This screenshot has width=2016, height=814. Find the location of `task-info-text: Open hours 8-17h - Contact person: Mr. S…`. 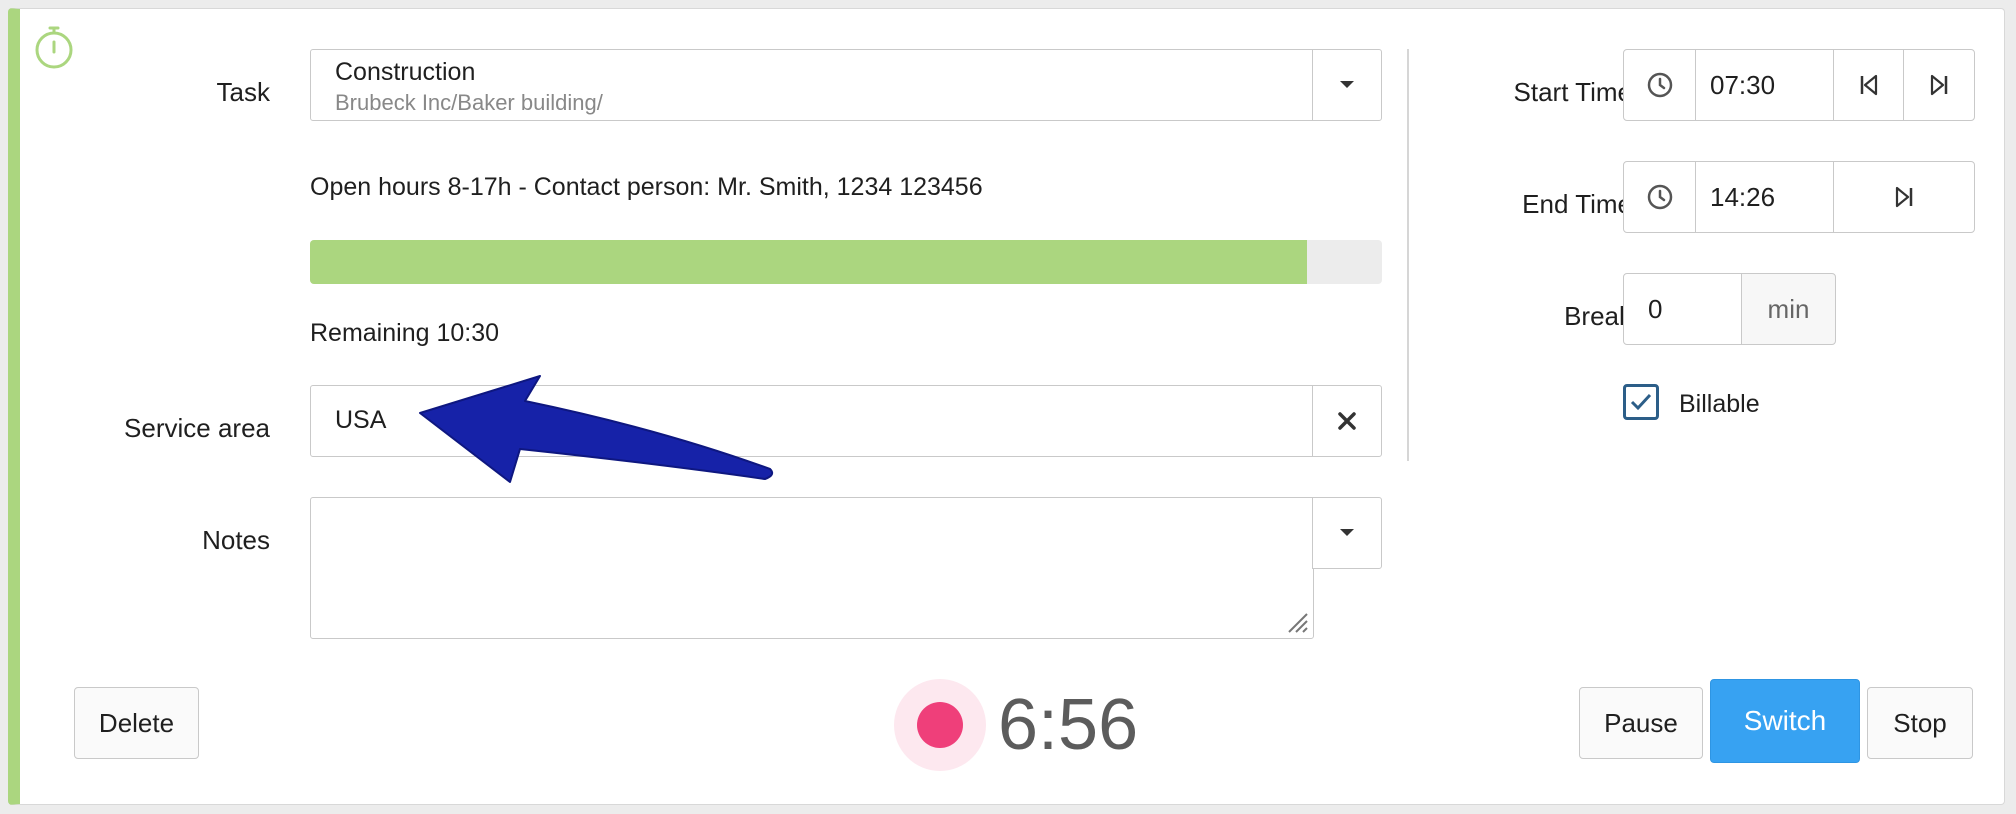

task-info-text: Open hours 8-17h - Contact person: Mr. S… is located at coordinates (646, 187).